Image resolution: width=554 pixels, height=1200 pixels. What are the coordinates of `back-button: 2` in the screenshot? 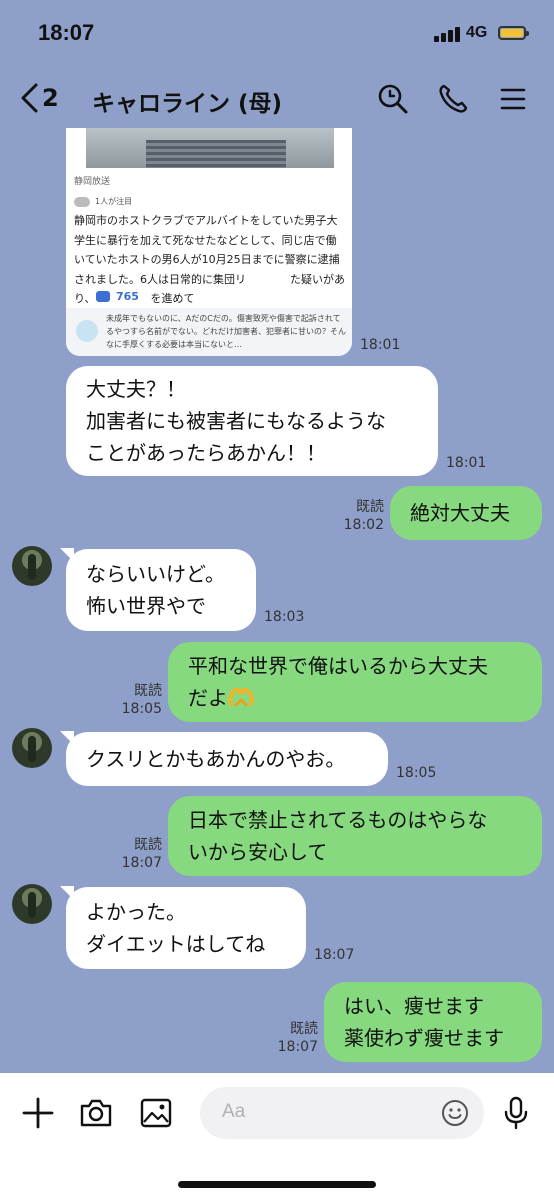 It's located at (38, 98).